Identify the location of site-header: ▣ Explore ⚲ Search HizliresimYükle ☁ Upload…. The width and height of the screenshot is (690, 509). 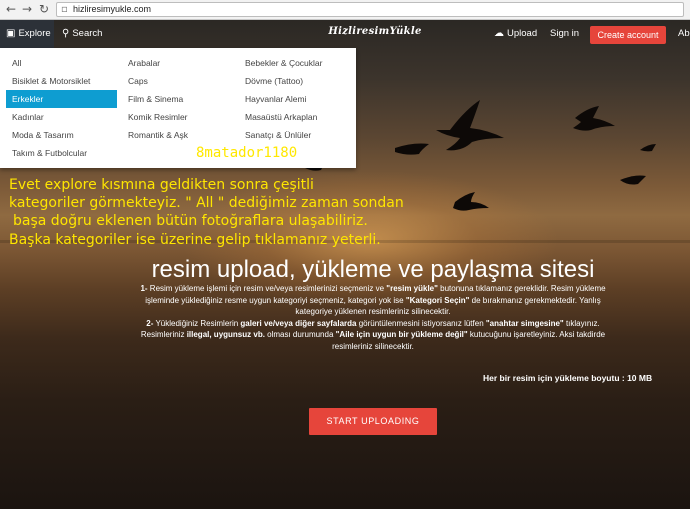
(345, 34).